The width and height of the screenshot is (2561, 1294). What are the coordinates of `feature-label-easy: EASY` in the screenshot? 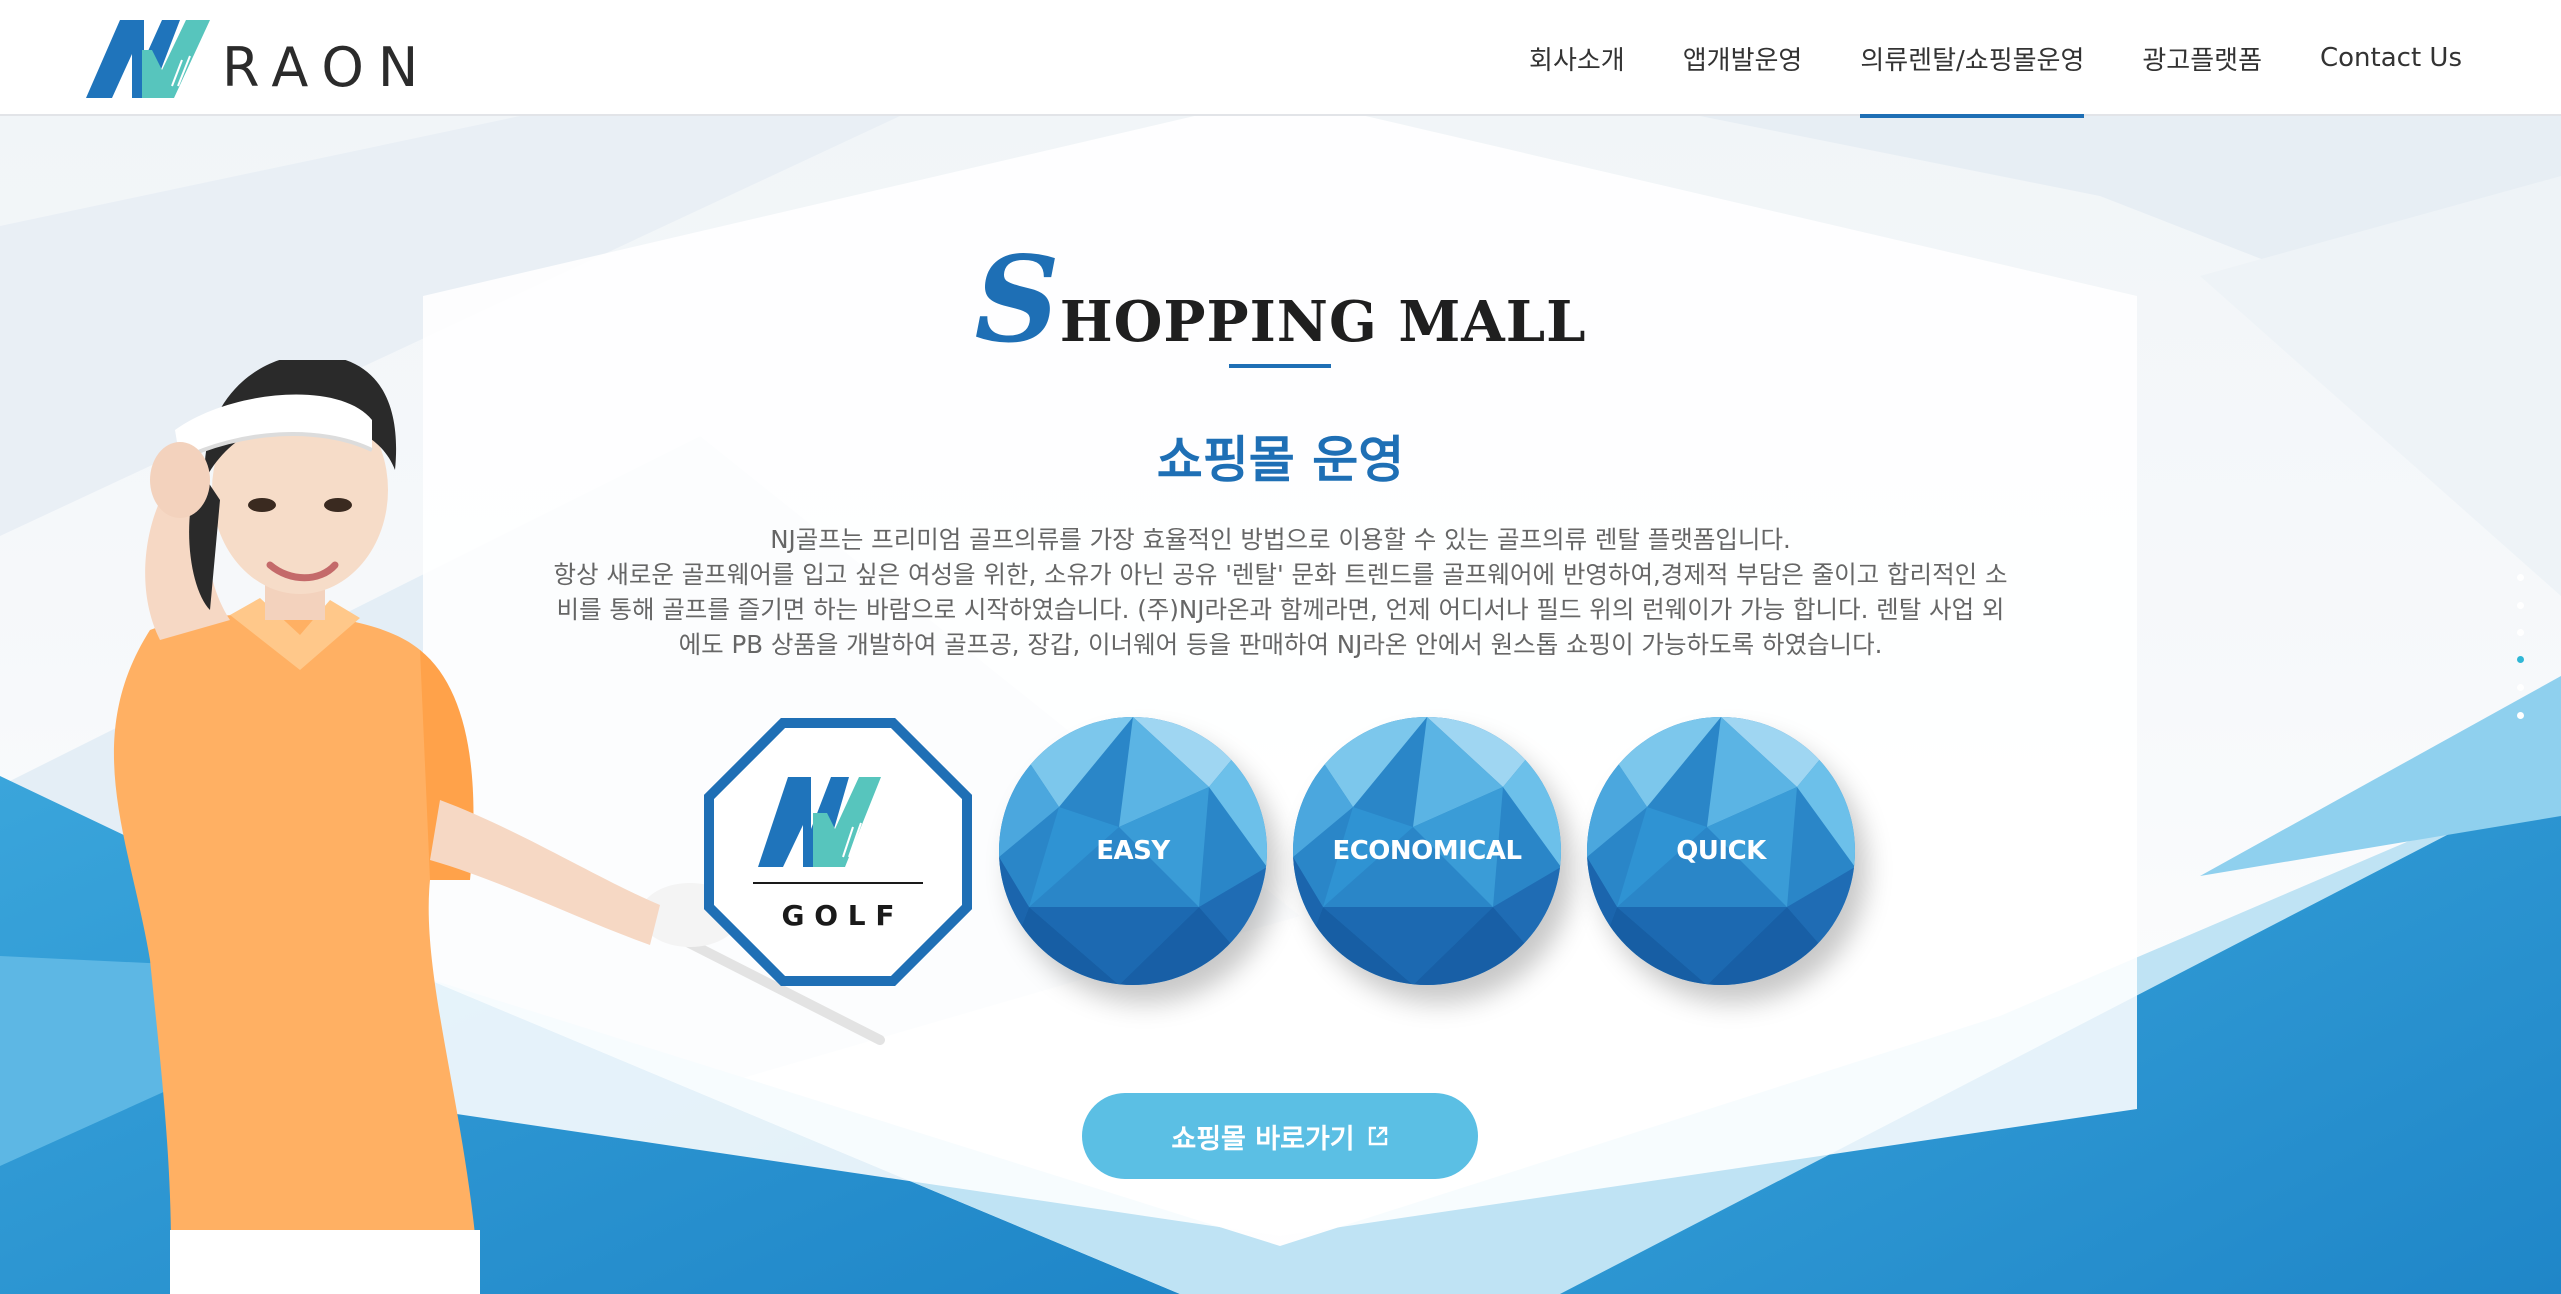 It's located at (1133, 851).